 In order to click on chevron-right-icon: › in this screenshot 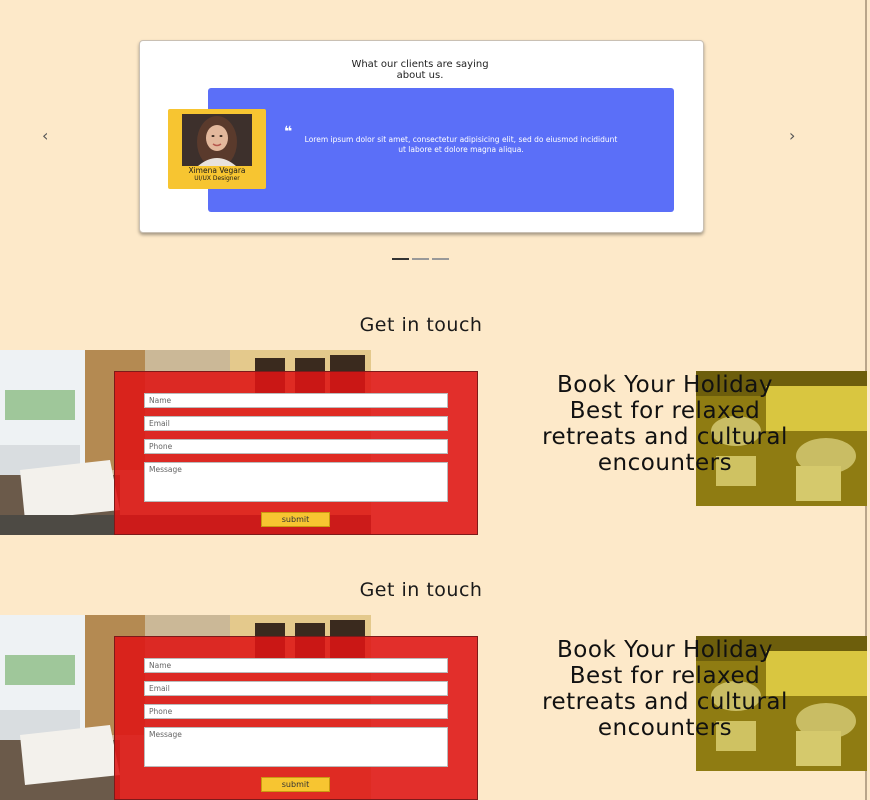, I will do `click(792, 135)`.